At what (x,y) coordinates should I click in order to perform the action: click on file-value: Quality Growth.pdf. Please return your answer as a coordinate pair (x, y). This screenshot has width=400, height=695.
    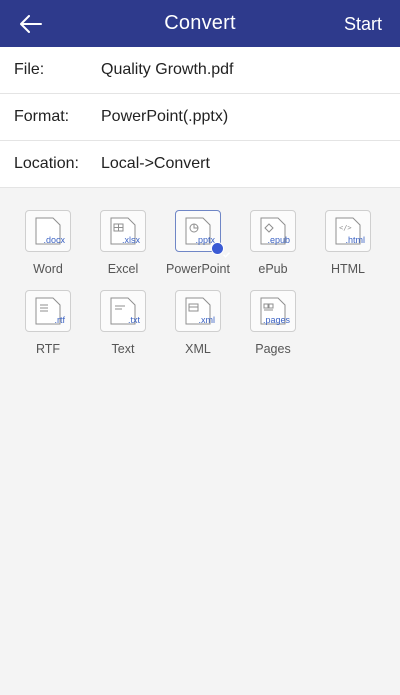
    Looking at the image, I should click on (167, 69).